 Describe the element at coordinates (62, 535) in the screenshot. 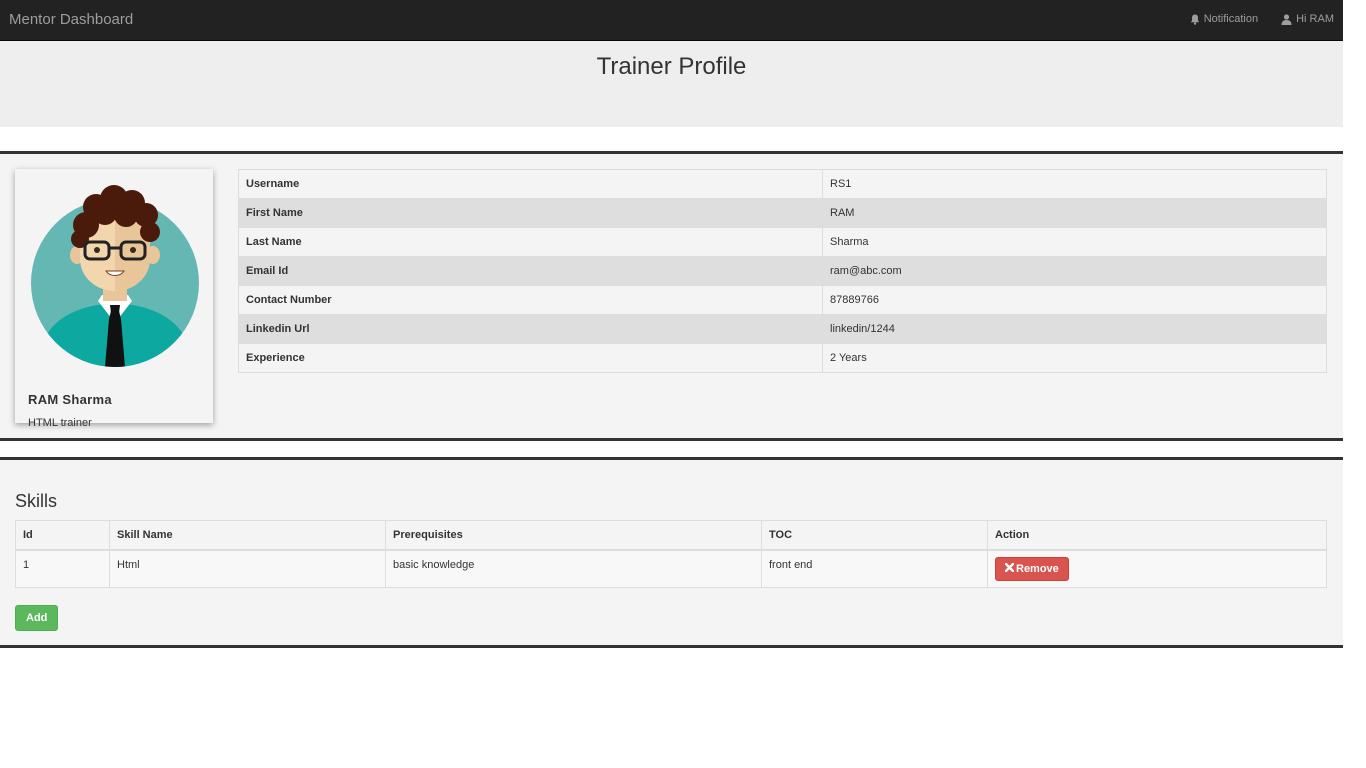

I see `column-header-id: Id` at that location.